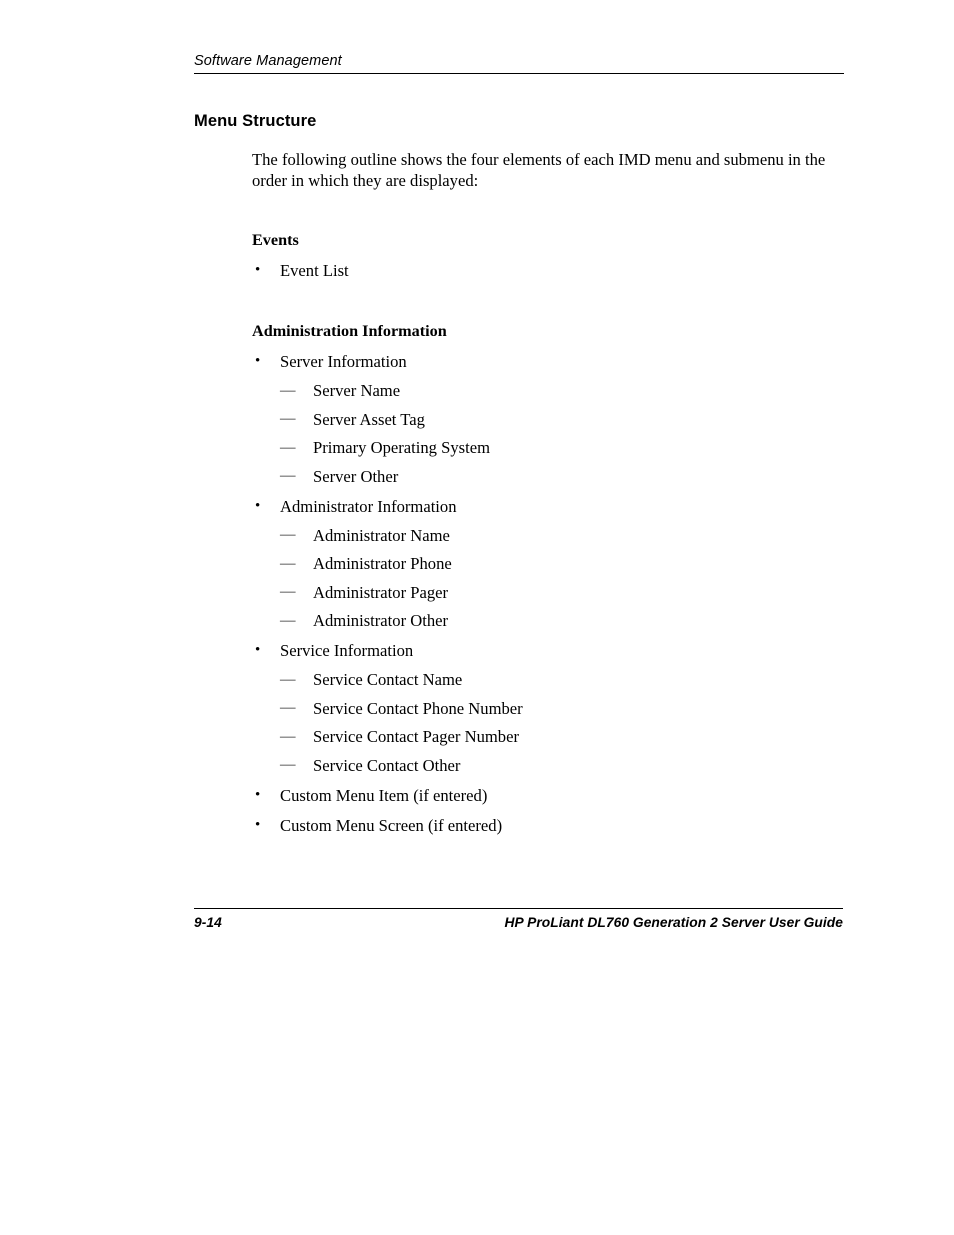 Image resolution: width=954 pixels, height=1235 pixels. Describe the element at coordinates (519, 61) in the screenshot. I see `running-header: Software Management` at that location.